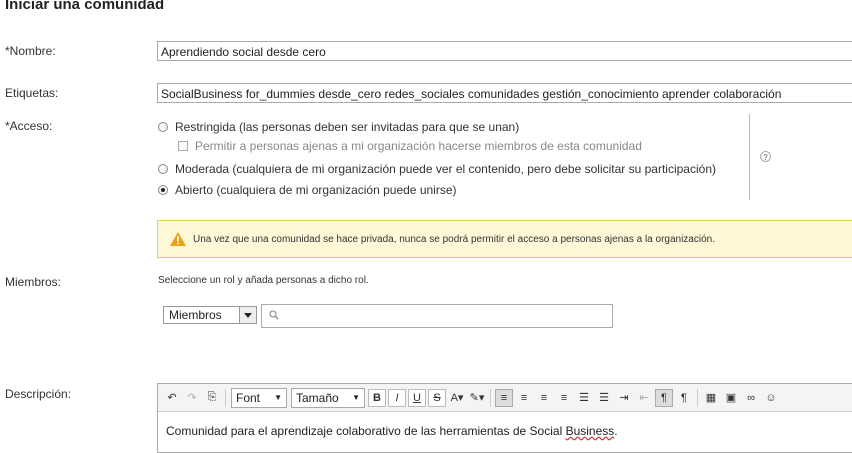 This screenshot has height=453, width=852. I want to click on paste-icon: ⎘, so click(212, 398).